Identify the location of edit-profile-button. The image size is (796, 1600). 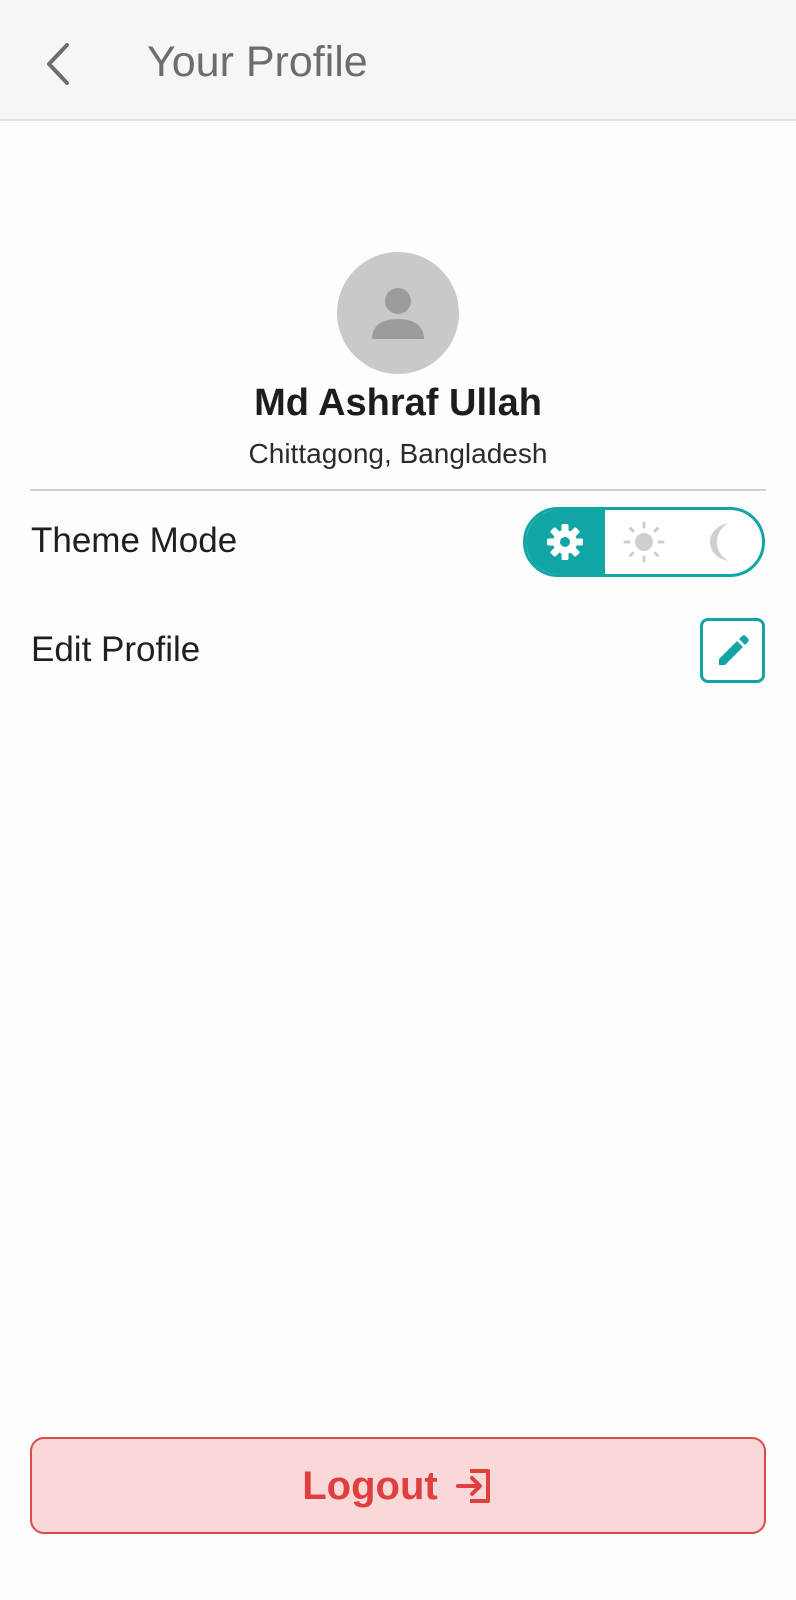
(732, 650).